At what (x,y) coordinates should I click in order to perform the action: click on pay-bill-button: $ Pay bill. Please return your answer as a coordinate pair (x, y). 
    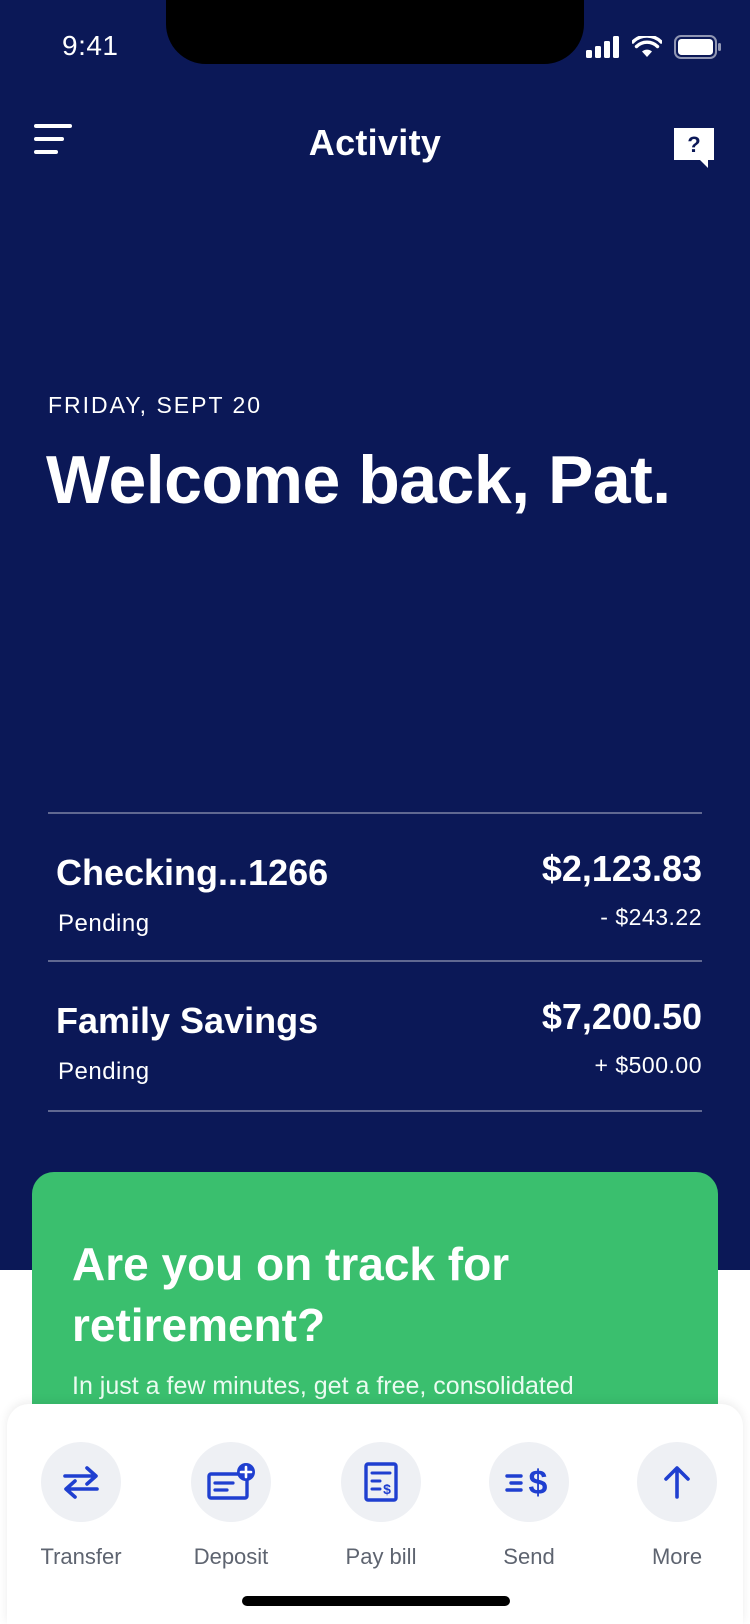
    Looking at the image, I should click on (381, 1507).